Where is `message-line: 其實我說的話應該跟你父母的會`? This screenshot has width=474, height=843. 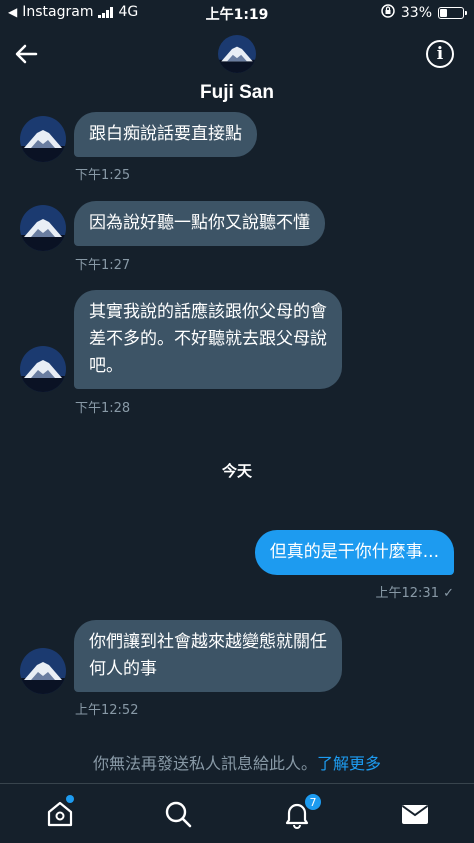 message-line: 其實我說的話應該跟你父母的會 is located at coordinates (208, 312).